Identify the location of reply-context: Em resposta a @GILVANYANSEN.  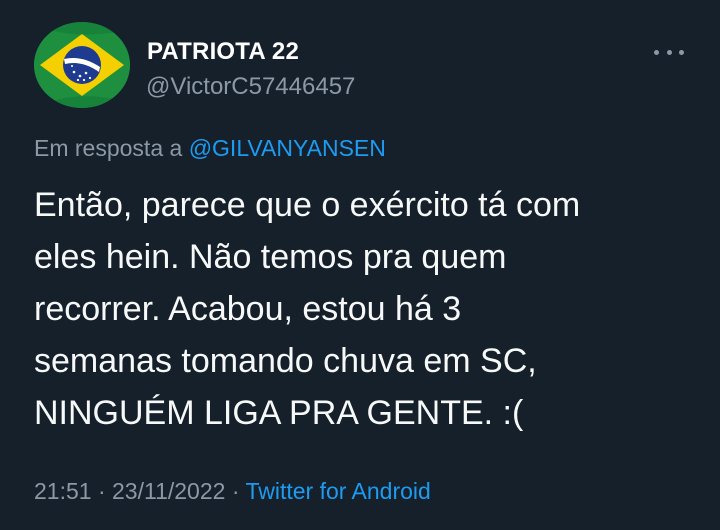
(210, 148).